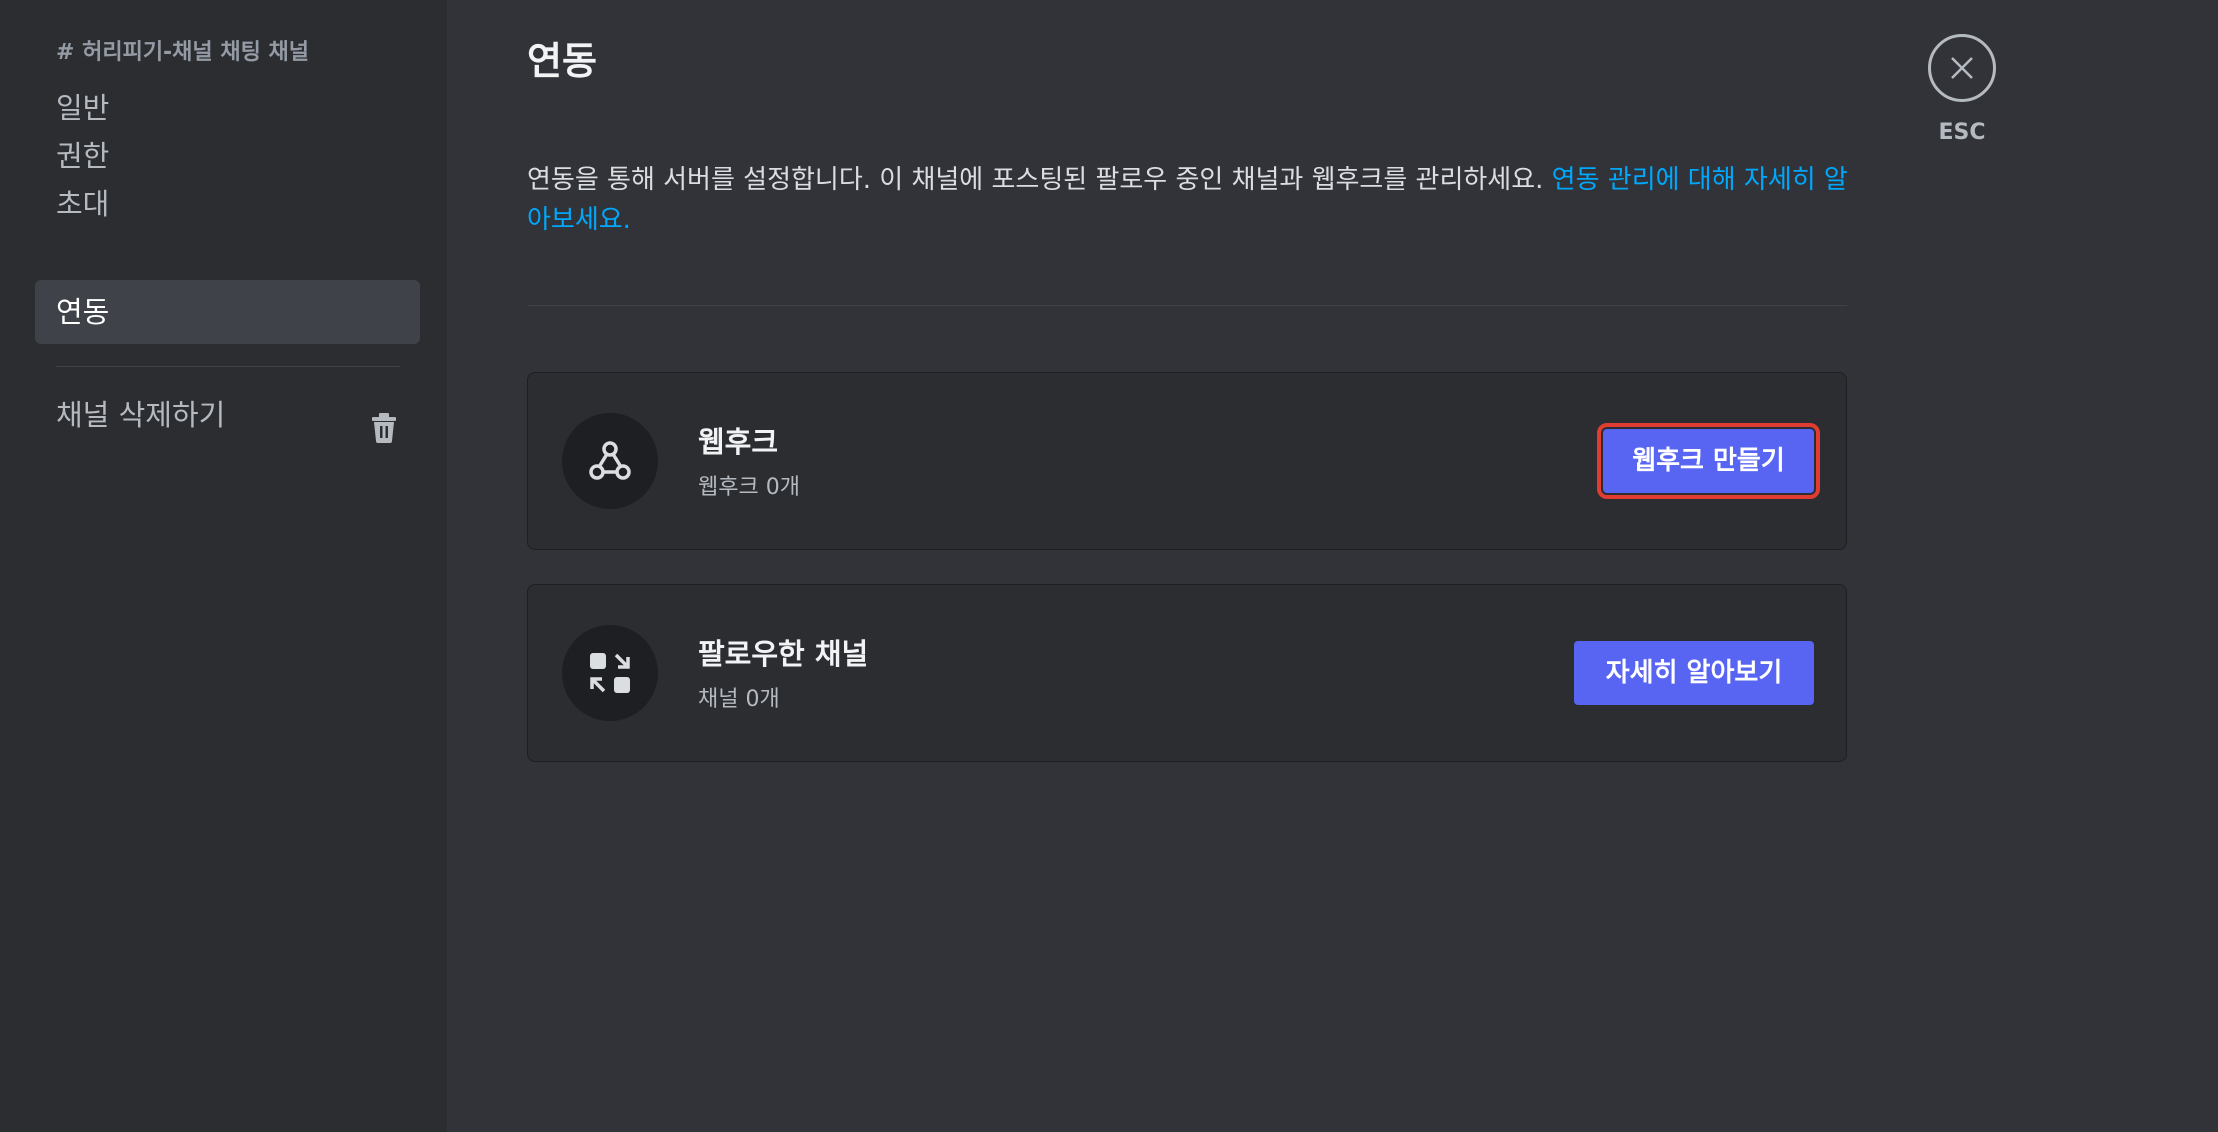 The width and height of the screenshot is (2218, 1132). What do you see at coordinates (227, 415) in the screenshot?
I see `delete-channel-button: 채널 삭제하기` at bounding box center [227, 415].